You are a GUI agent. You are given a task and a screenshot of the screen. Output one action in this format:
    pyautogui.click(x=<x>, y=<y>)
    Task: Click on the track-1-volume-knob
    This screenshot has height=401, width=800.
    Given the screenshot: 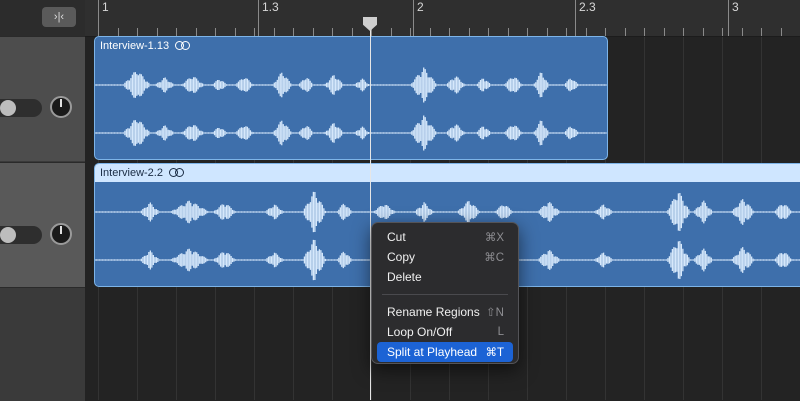 What is the action you would take?
    pyautogui.click(x=61, y=107)
    